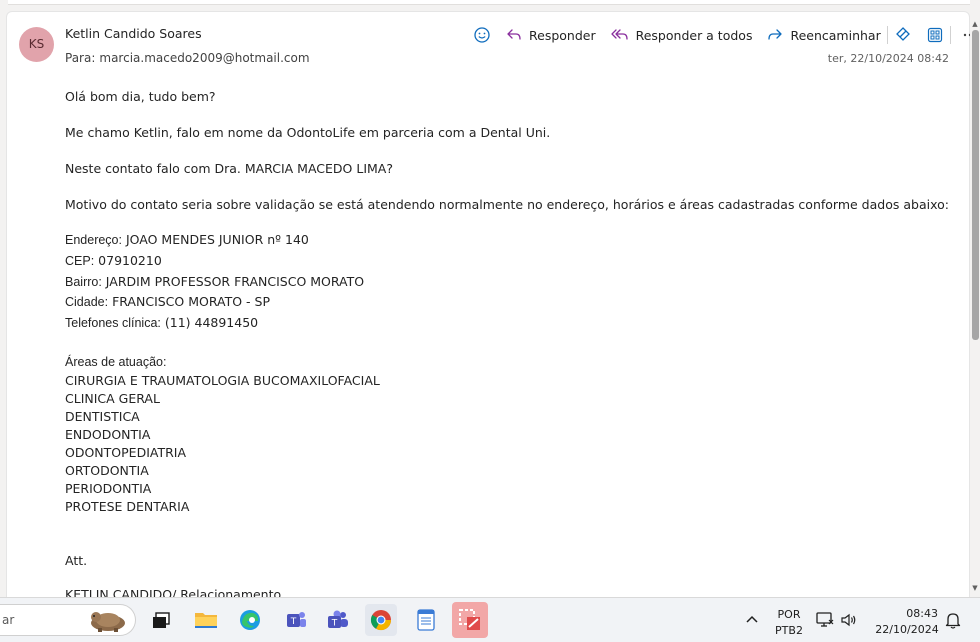 This screenshot has height=642, width=980. I want to click on search-highlight-icon, so click(108, 622).